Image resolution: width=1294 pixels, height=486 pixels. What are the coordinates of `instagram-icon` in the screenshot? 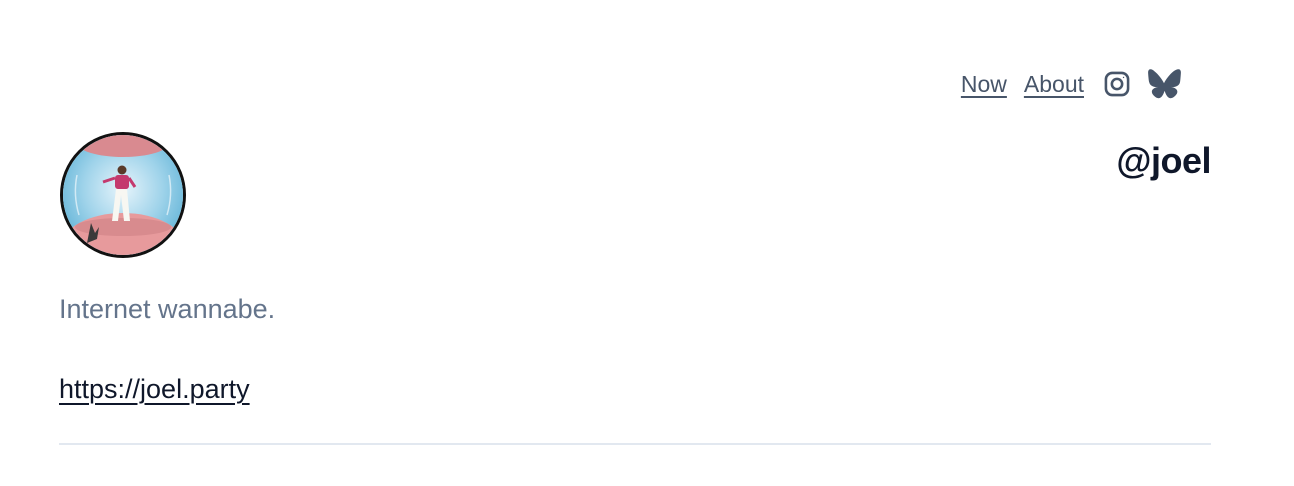 It's located at (1117, 84).